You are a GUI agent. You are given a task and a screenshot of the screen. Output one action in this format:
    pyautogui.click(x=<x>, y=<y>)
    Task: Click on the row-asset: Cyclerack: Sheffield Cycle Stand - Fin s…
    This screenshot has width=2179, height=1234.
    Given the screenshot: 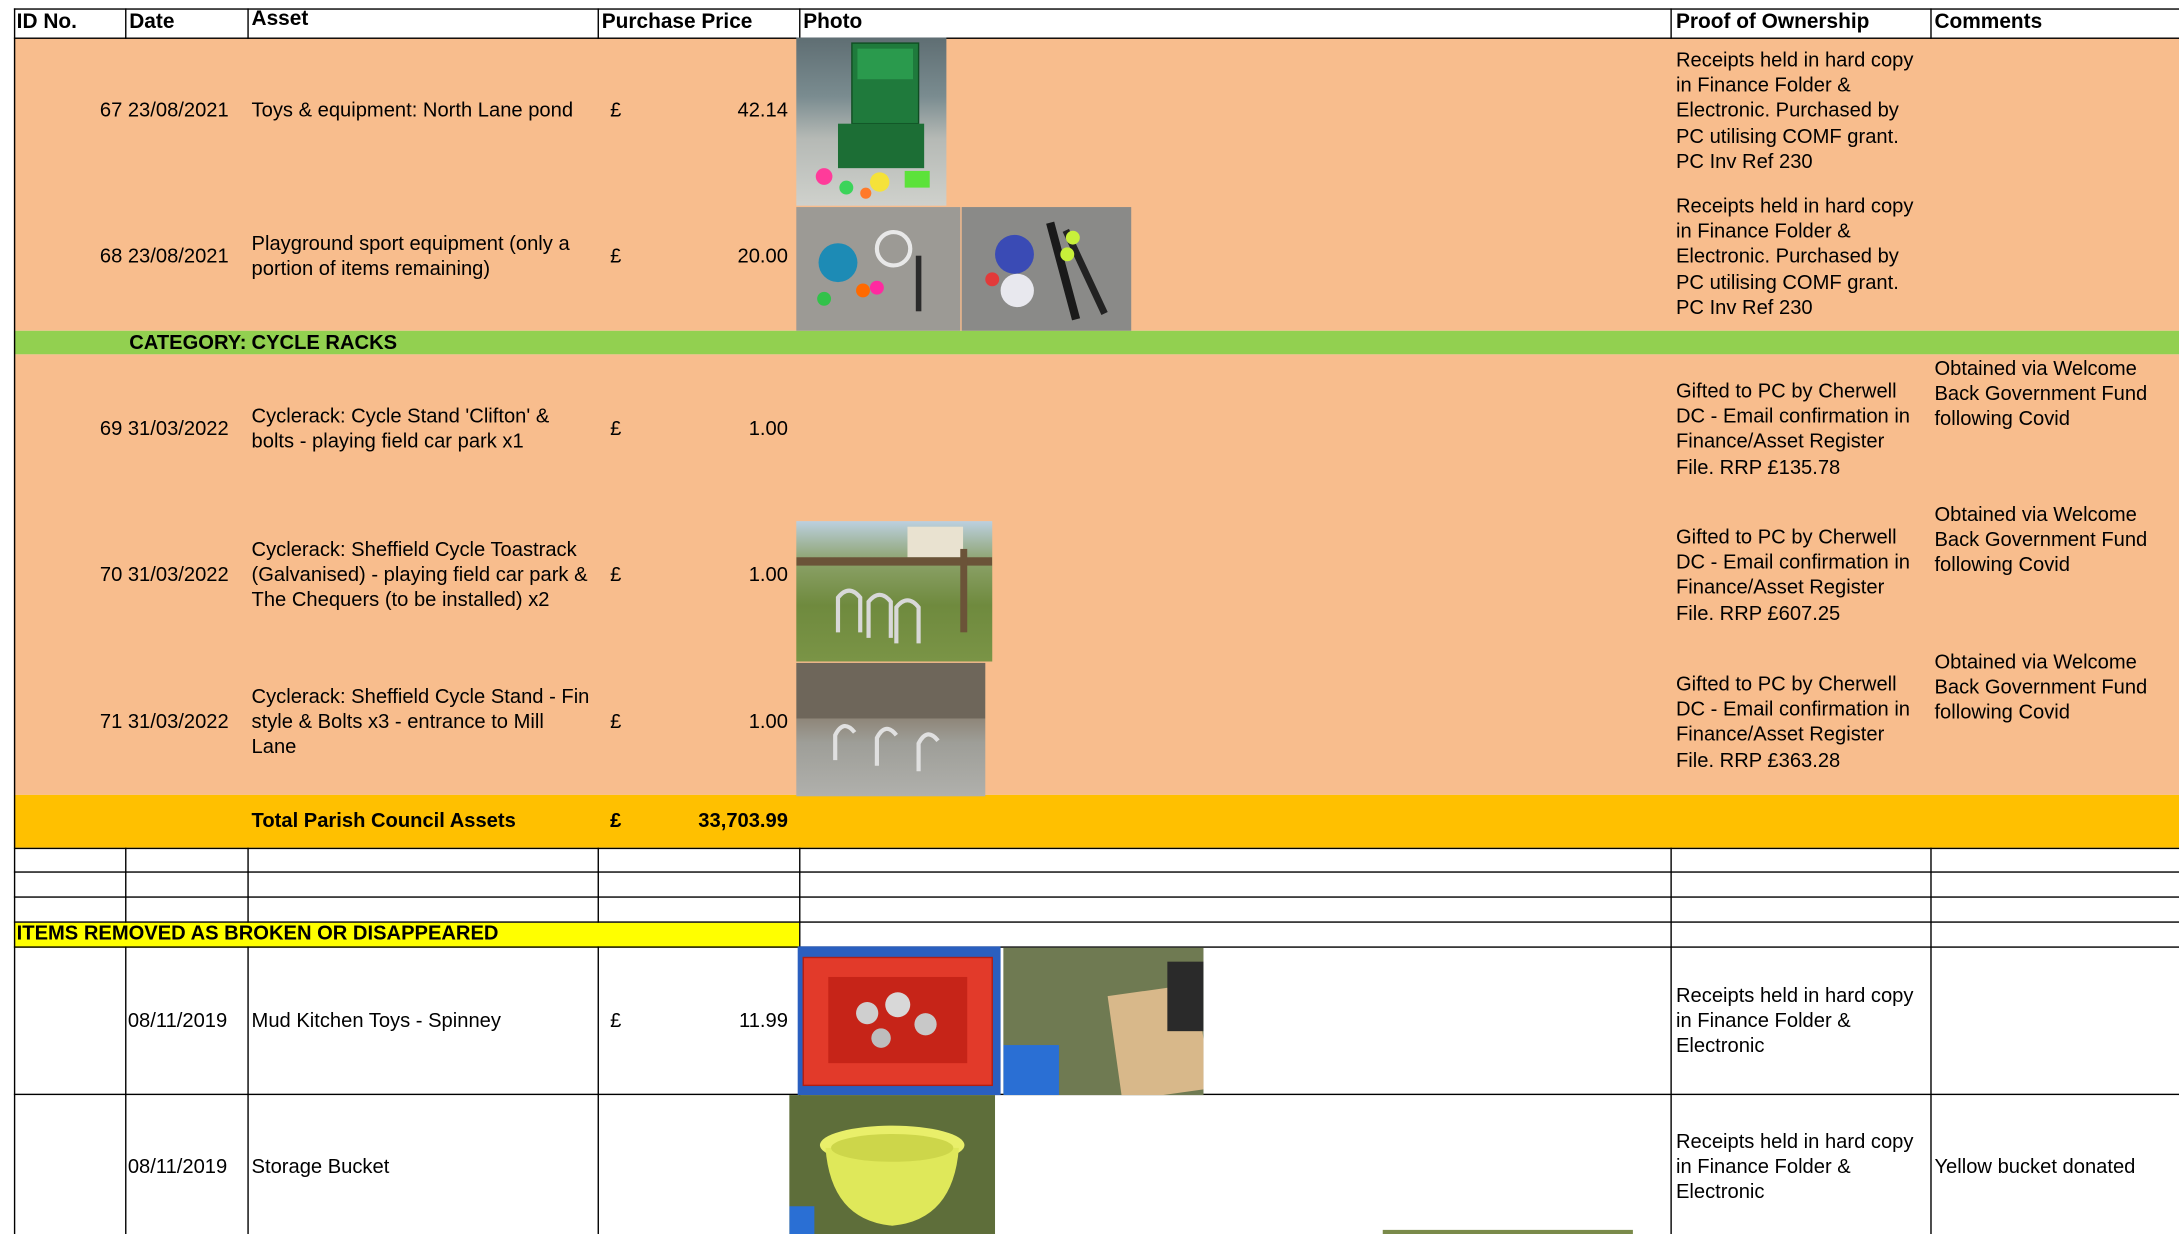 What is the action you would take?
    pyautogui.click(x=420, y=723)
    